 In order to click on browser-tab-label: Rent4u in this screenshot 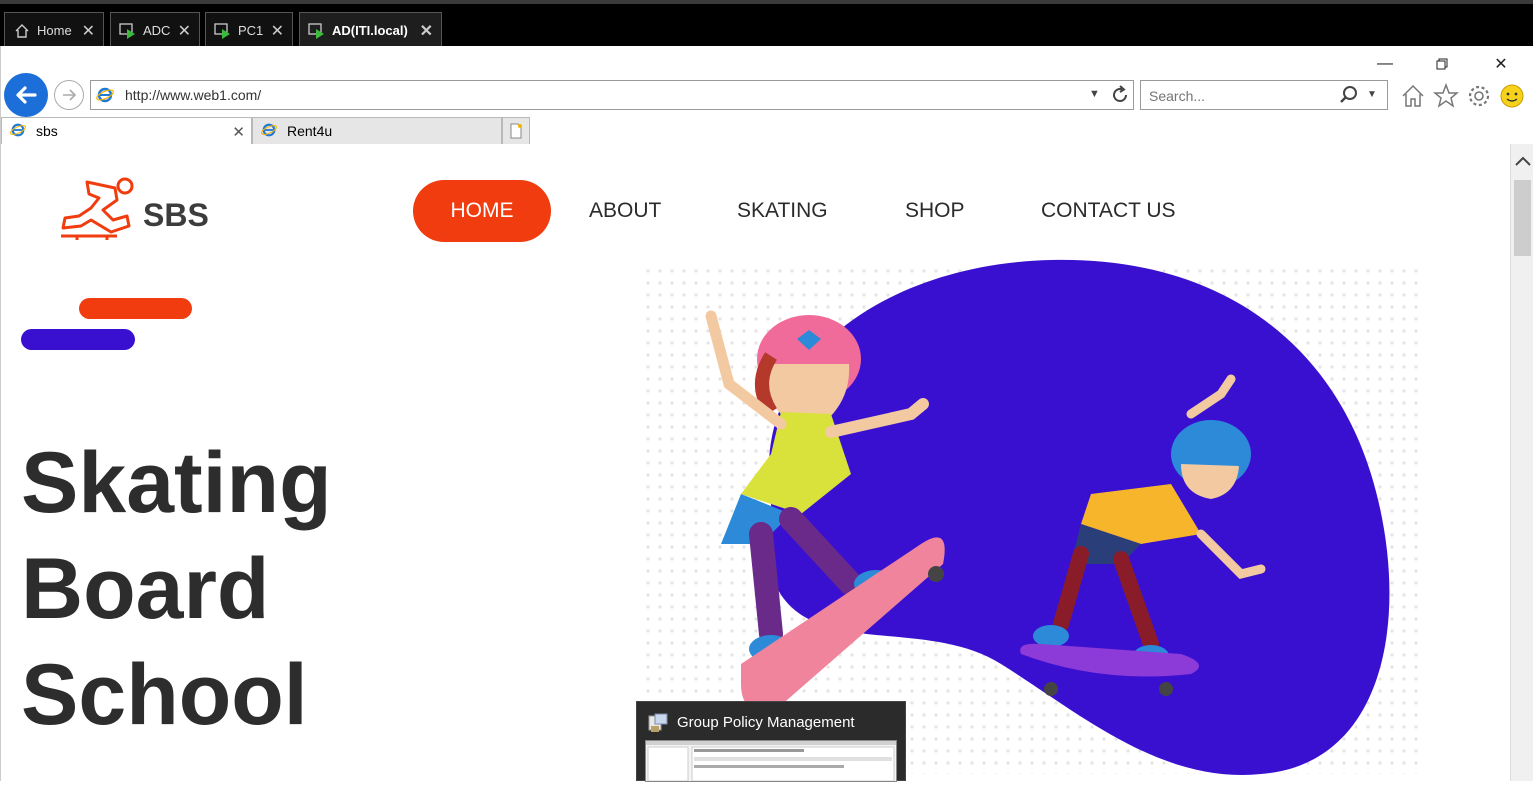, I will do `click(310, 131)`.